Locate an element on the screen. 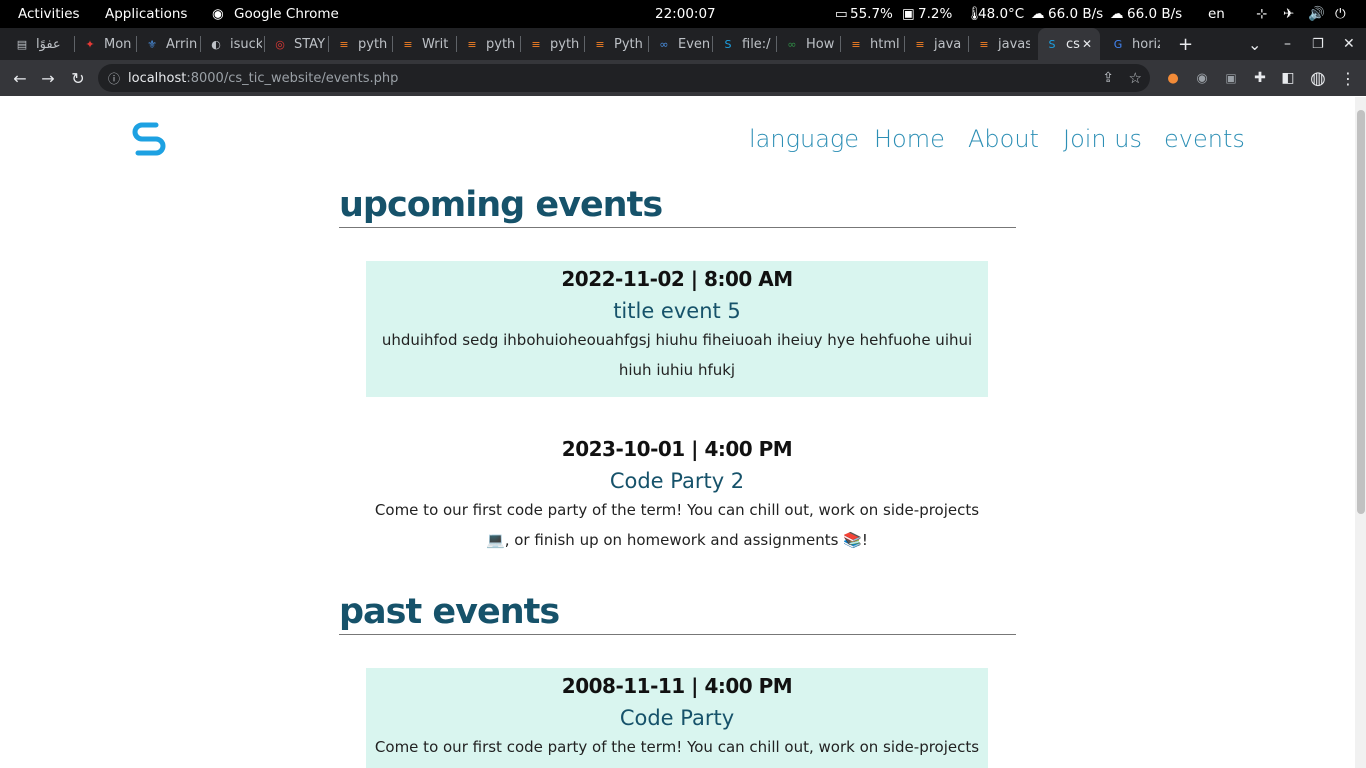 This screenshot has height=768, width=1366. browser-tab: ≡ Writ is located at coordinates (424, 44).